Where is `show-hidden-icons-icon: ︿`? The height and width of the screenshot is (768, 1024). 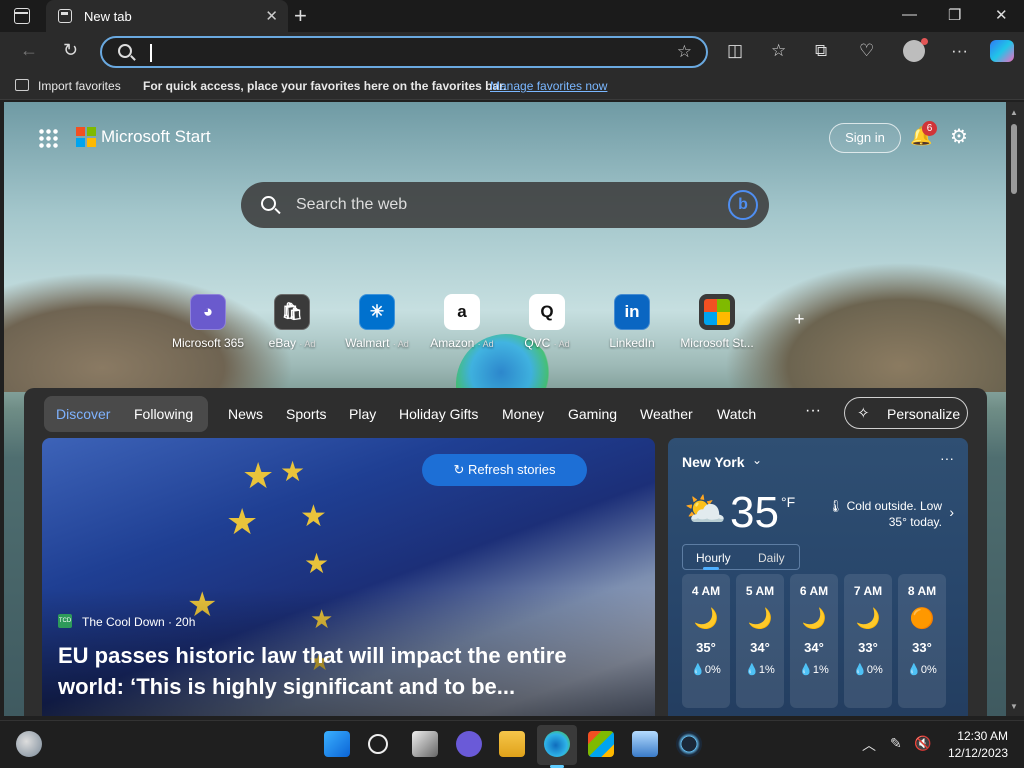
show-hidden-icons-icon: ︿ is located at coordinates (869, 745).